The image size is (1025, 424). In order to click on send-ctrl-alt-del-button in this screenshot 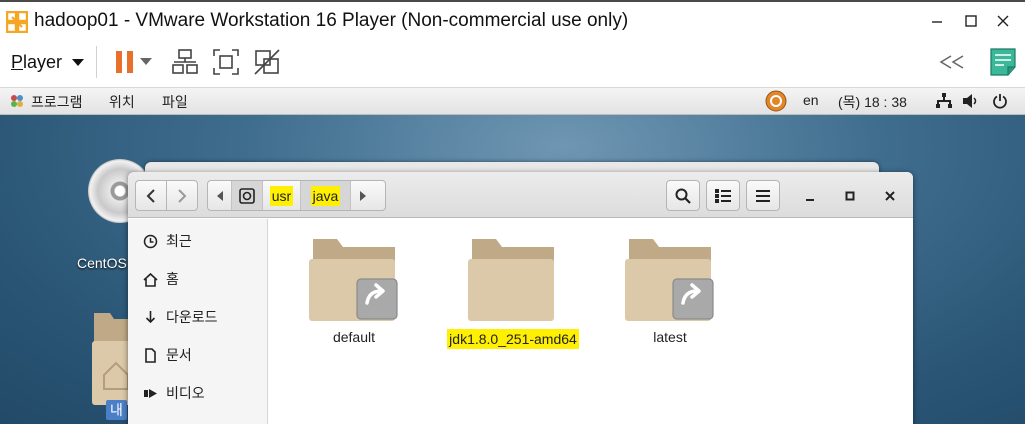, I will do `click(185, 62)`.